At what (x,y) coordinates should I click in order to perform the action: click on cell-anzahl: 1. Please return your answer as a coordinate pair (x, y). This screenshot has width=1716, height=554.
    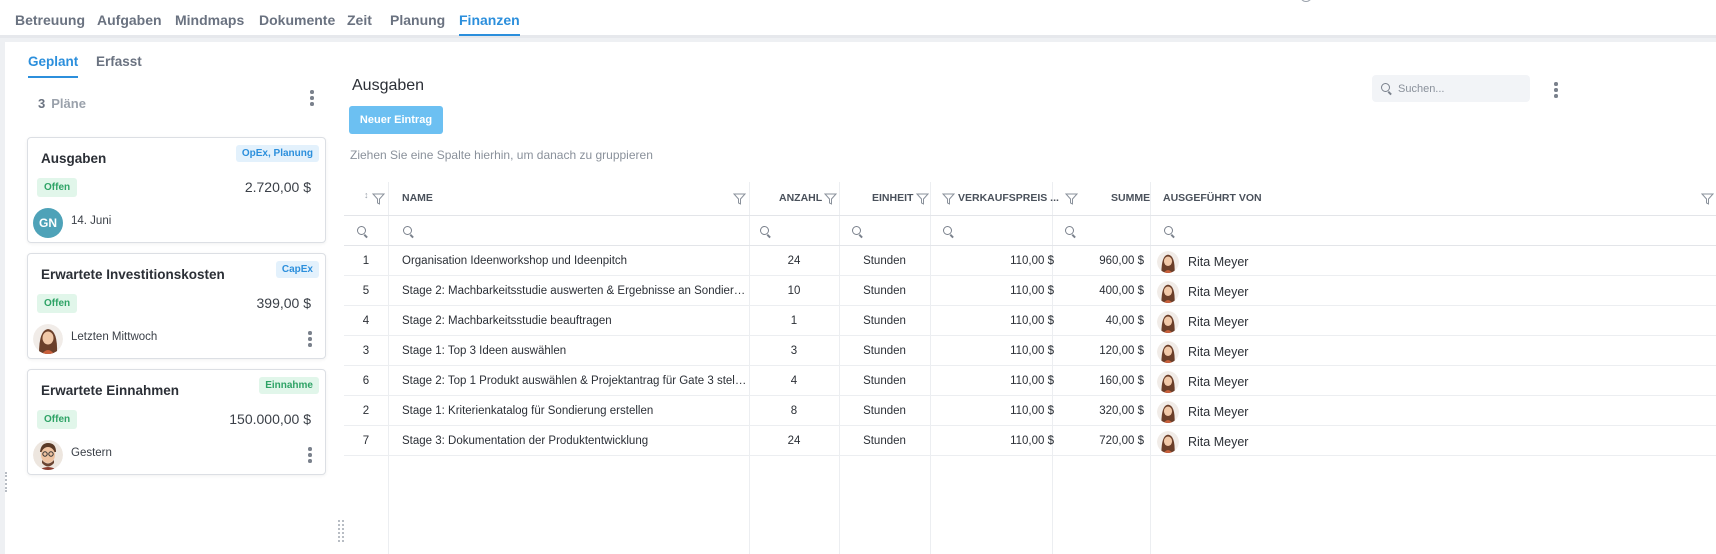
    Looking at the image, I should click on (794, 321).